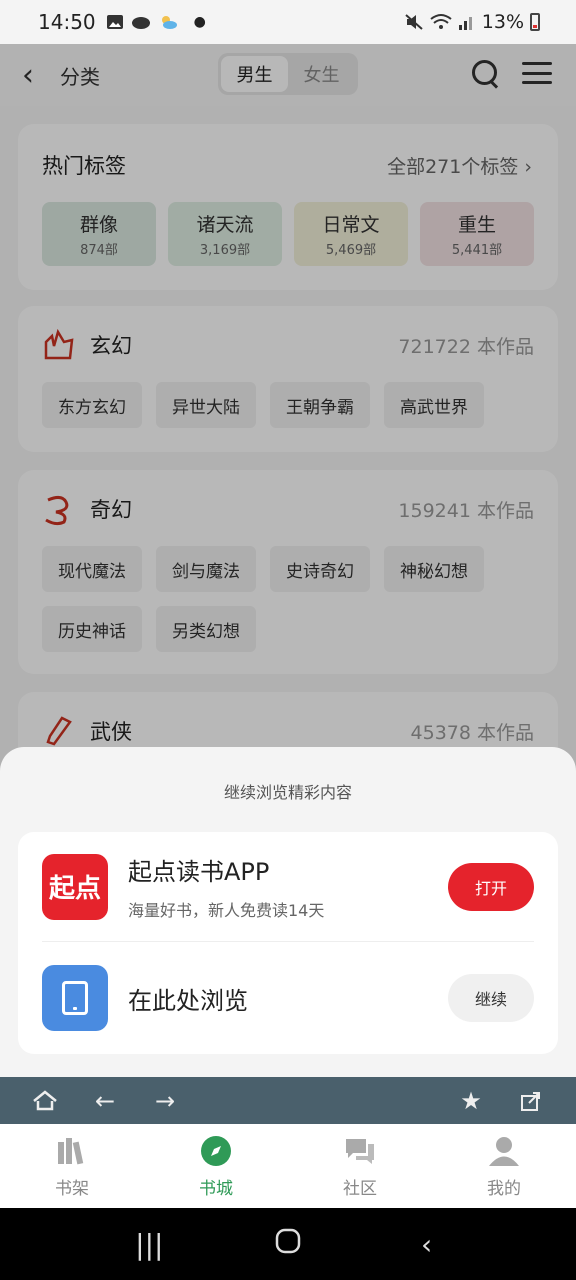  What do you see at coordinates (169, 22) in the screenshot?
I see `weather-icon` at bounding box center [169, 22].